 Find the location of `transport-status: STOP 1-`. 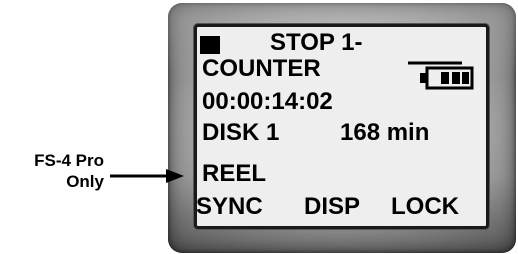

transport-status: STOP 1- is located at coordinates (316, 42).